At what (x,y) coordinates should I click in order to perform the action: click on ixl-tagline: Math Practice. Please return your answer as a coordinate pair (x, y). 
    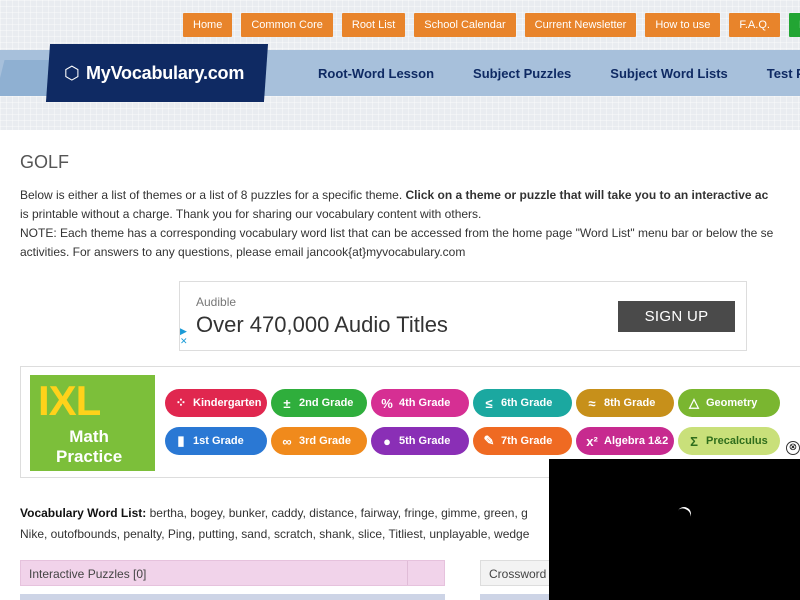
    Looking at the image, I should click on (89, 447).